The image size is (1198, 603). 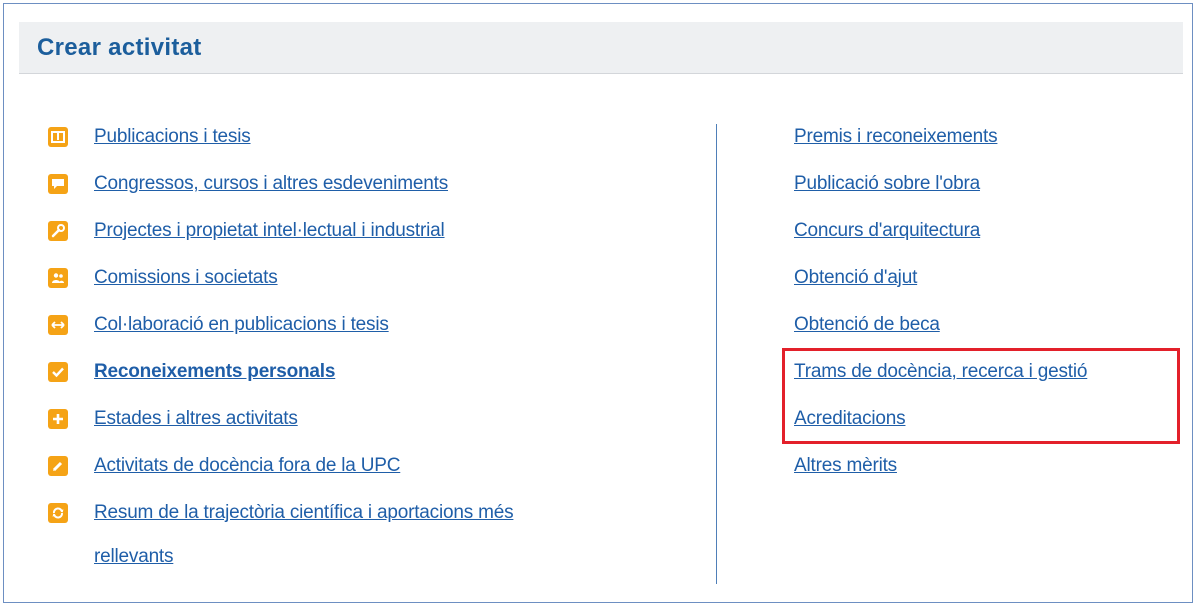 I want to click on subcategory-item: Concurs d'arquitectura, so click(x=994, y=231).